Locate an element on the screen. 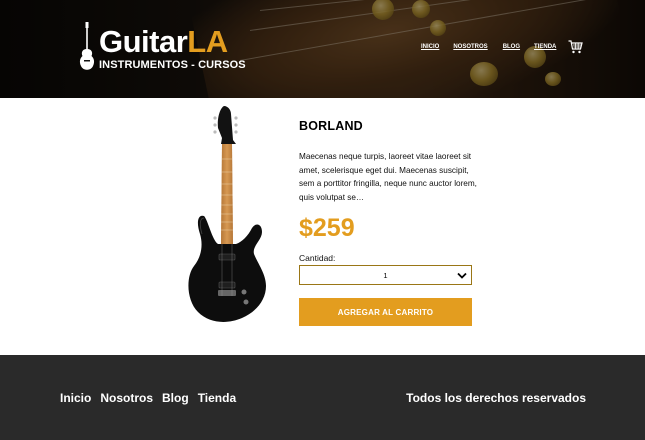 Image resolution: width=645 pixels, height=440 pixels. site-logo: GuitarLA INSTRUMENTOS - CURSOS is located at coordinates (164, 48).